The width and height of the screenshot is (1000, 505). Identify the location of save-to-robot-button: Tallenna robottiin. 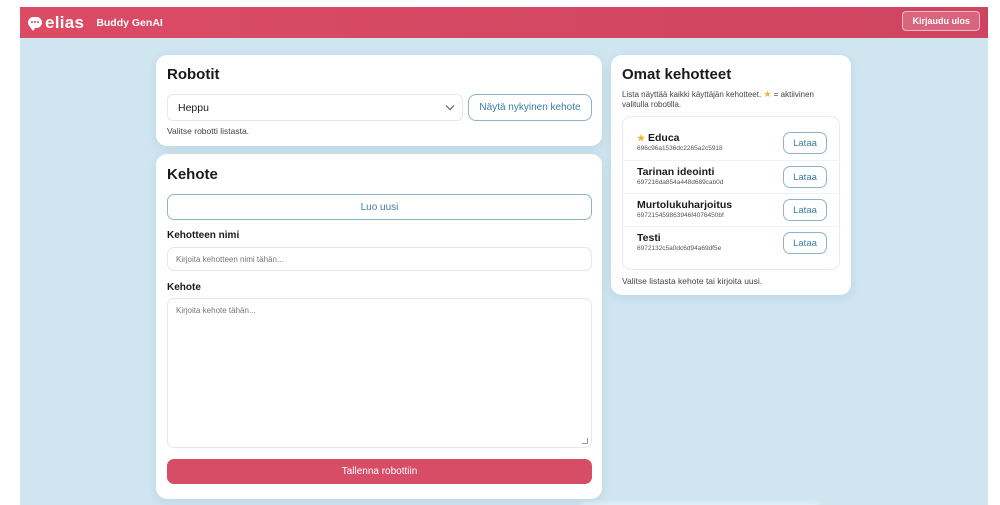
(379, 471).